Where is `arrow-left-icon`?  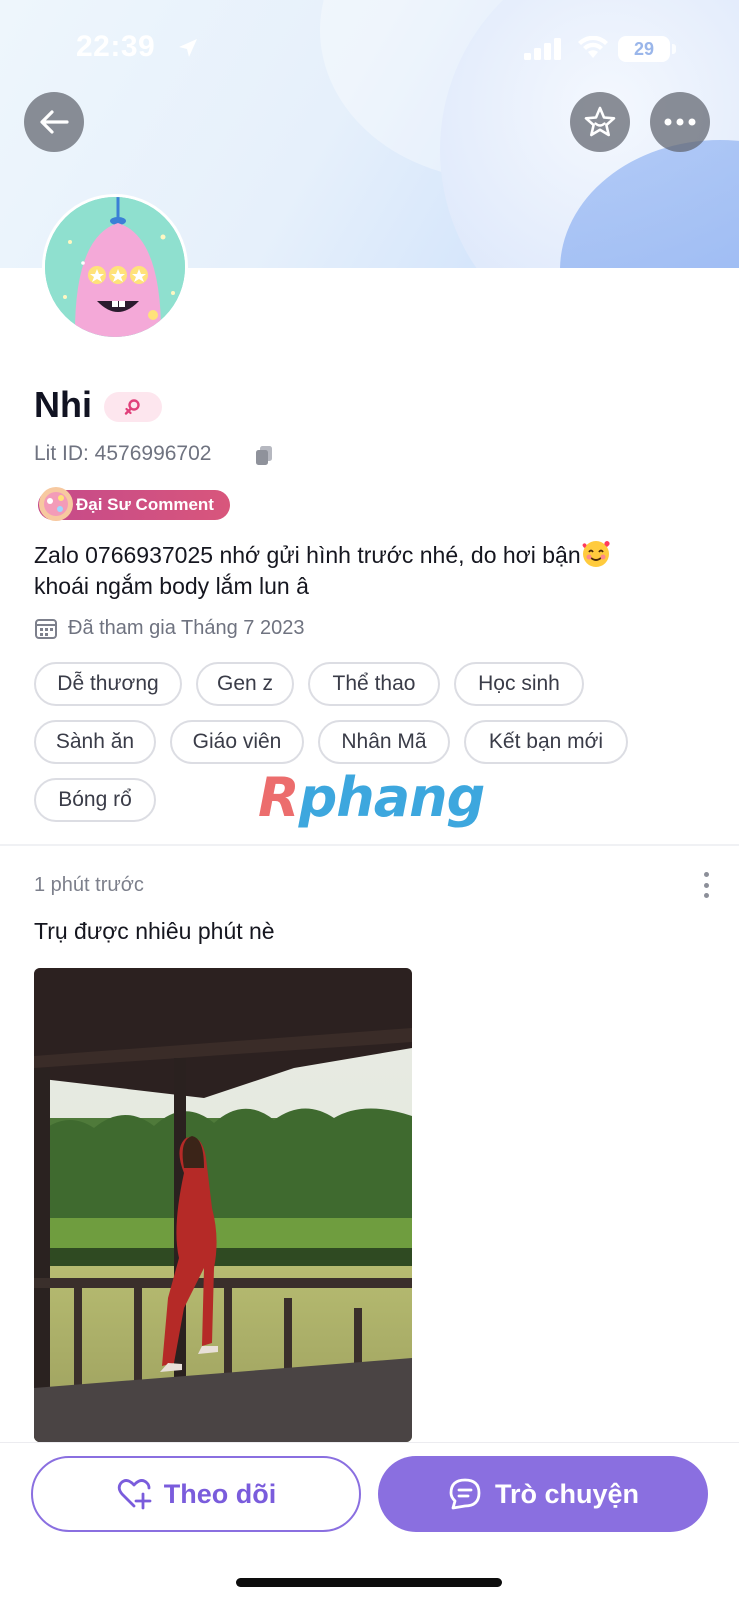 arrow-left-icon is located at coordinates (54, 122).